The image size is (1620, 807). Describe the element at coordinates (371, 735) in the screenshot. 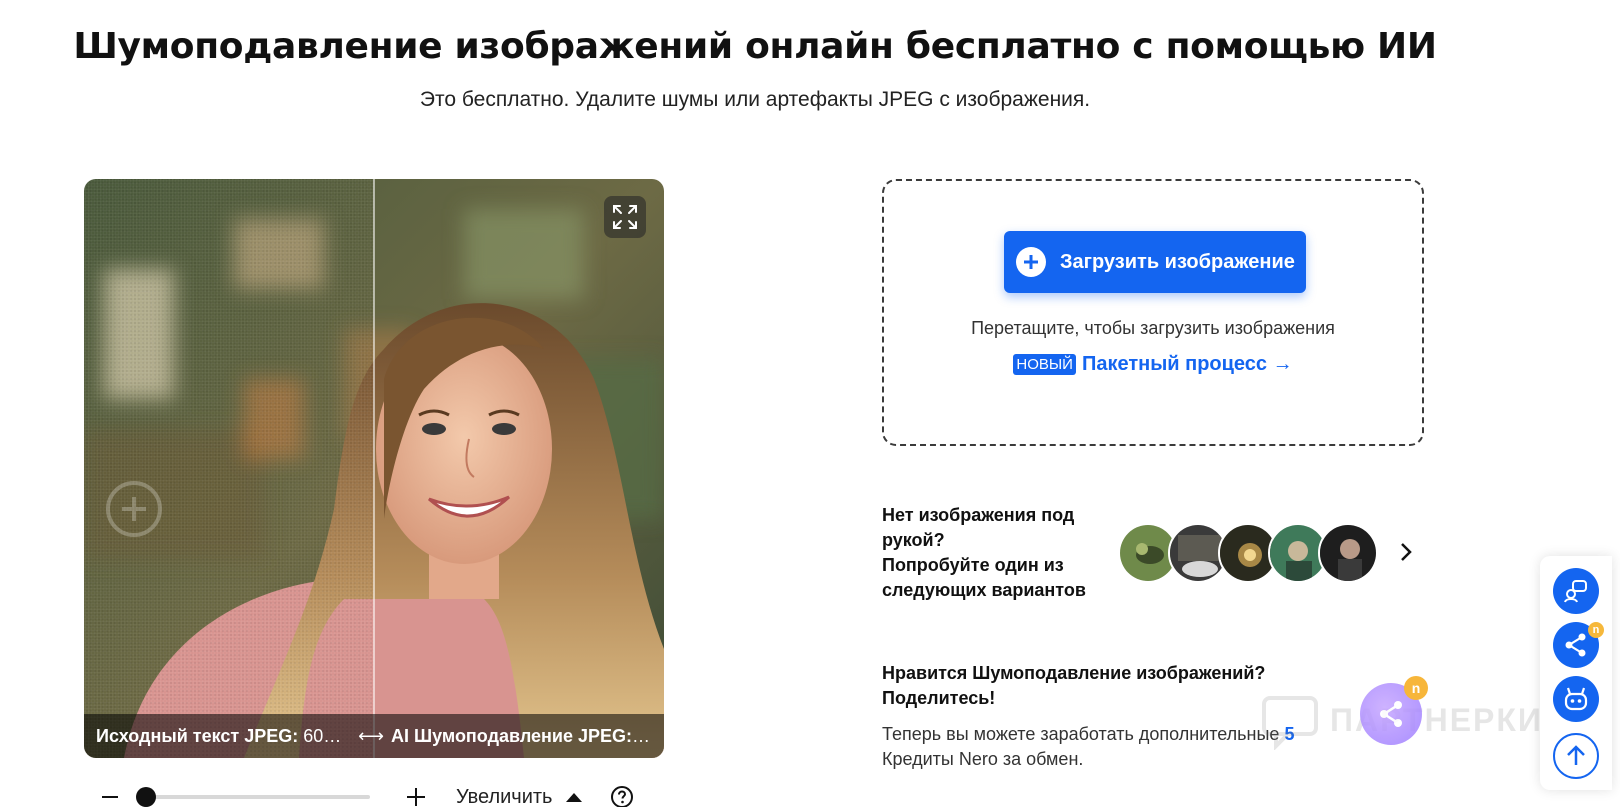

I see `swap-arrows-icon: ⟷` at that location.